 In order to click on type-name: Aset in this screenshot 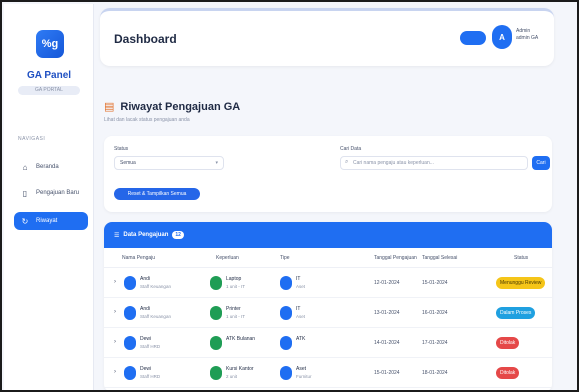, I will do `click(301, 369)`.